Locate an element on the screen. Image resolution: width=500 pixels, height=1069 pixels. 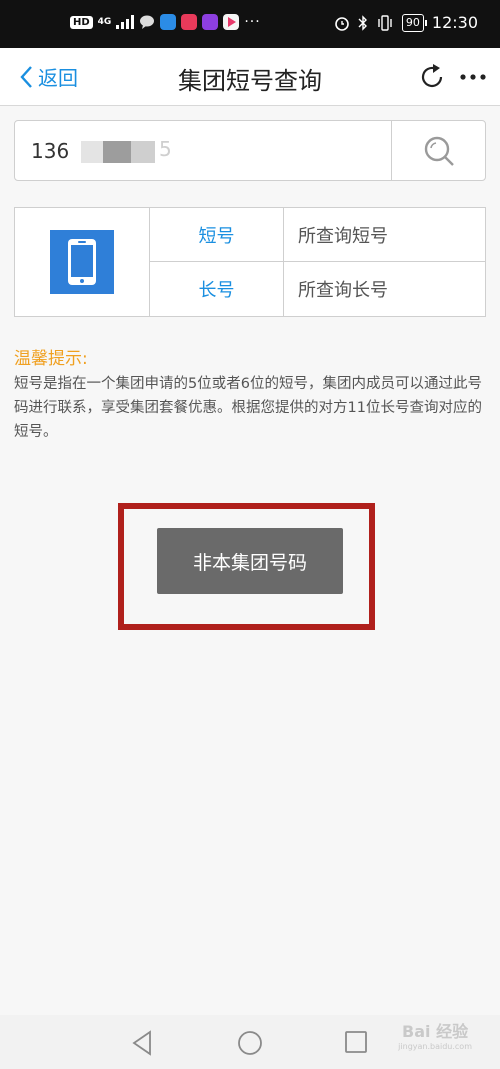
play-app-icon is located at coordinates (231, 22).